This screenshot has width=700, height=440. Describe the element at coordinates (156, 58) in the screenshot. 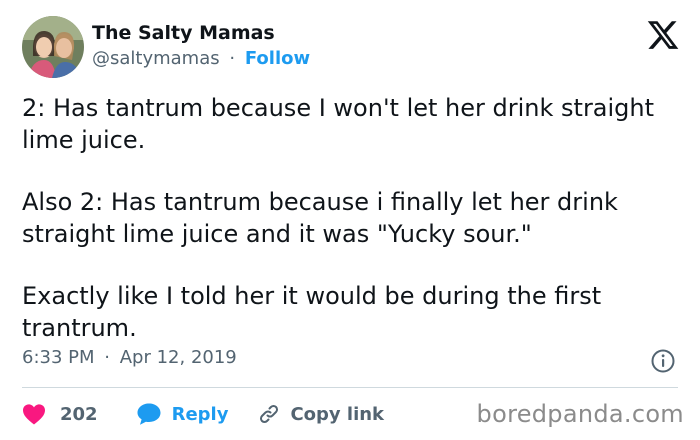

I see `author-handle: @saltymamas` at that location.